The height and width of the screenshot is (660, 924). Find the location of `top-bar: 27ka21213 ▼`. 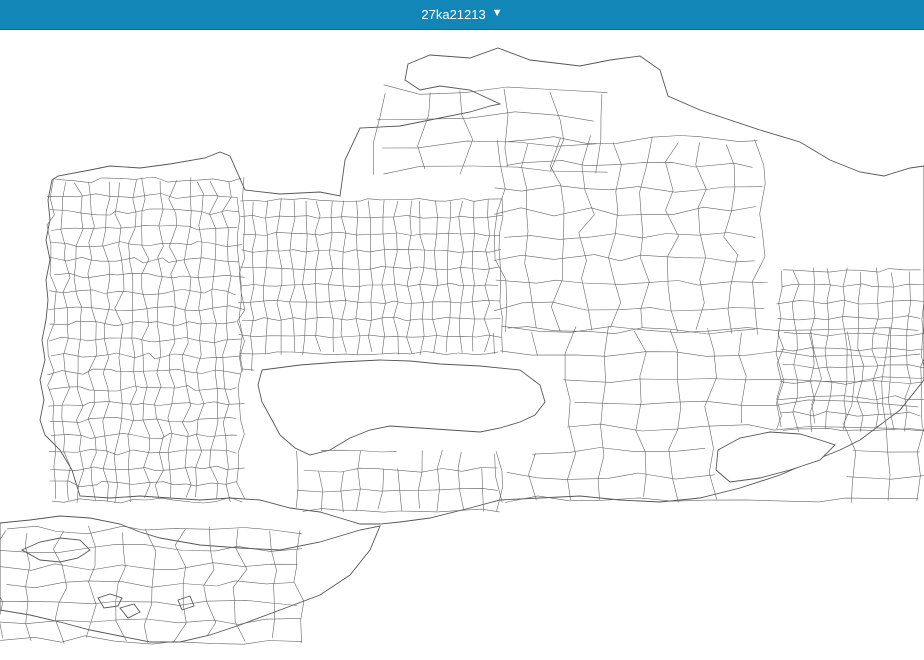

top-bar: 27ka21213 ▼ is located at coordinates (462, 15).